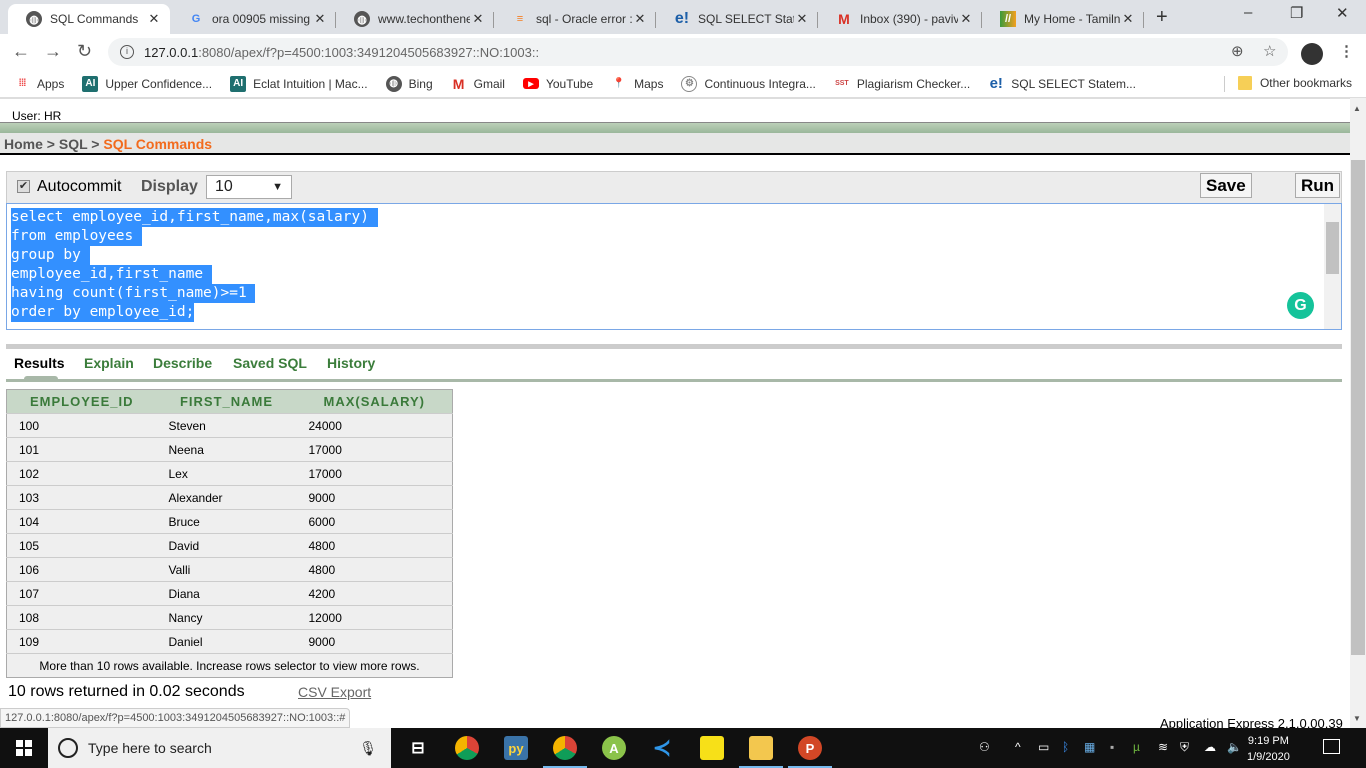  I want to click on tab-ora-00905: G ora 00905 missing ✕, so click(253, 19).